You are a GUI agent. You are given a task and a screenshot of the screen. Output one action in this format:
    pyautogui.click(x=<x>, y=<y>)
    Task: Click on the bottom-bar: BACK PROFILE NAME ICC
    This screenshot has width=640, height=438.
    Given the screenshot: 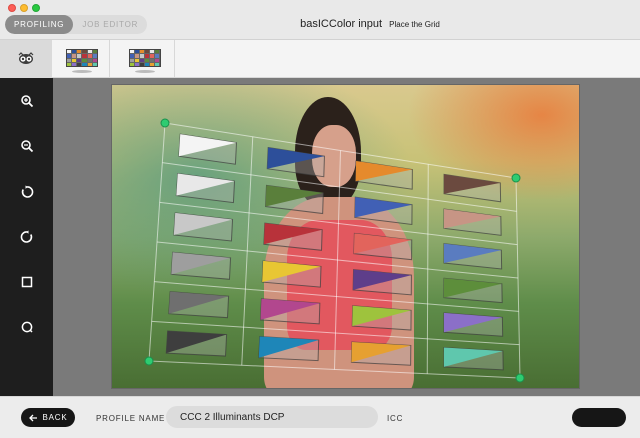 What is the action you would take?
    pyautogui.click(x=320, y=417)
    